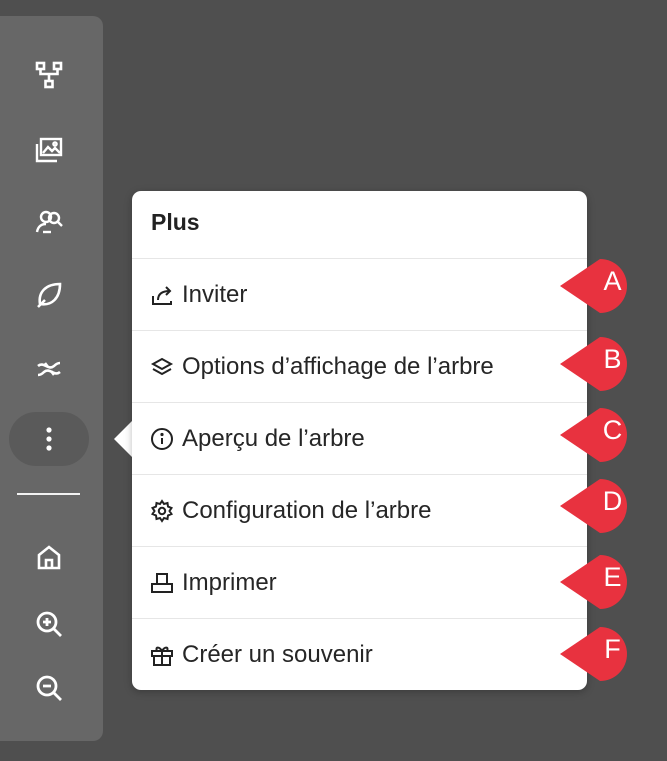  I want to click on callout-marker-d: D, so click(613, 506).